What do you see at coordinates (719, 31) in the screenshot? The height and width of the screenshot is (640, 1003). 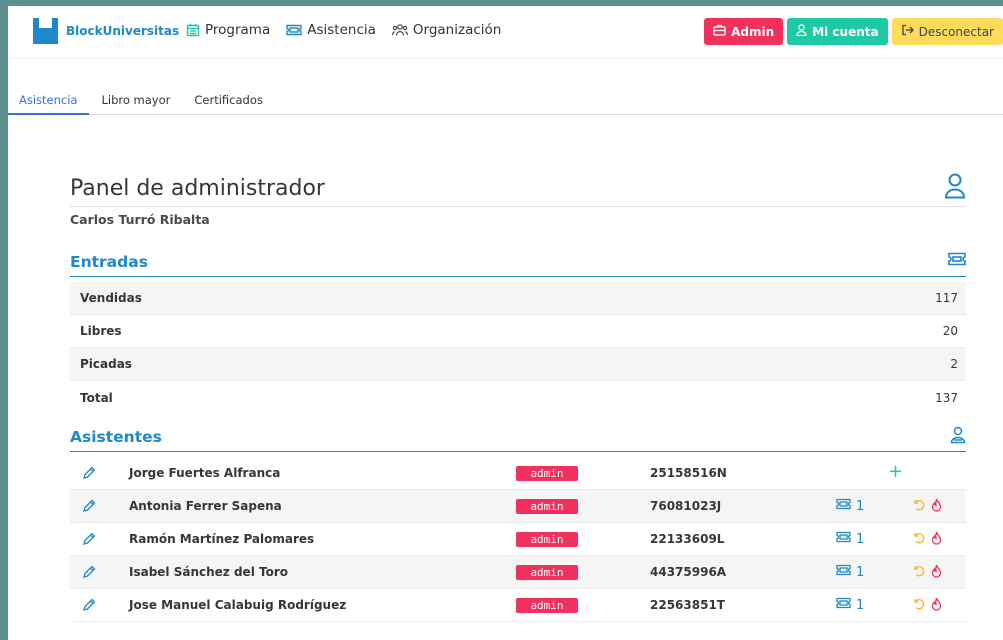 I see `briefcase-icon` at bounding box center [719, 31].